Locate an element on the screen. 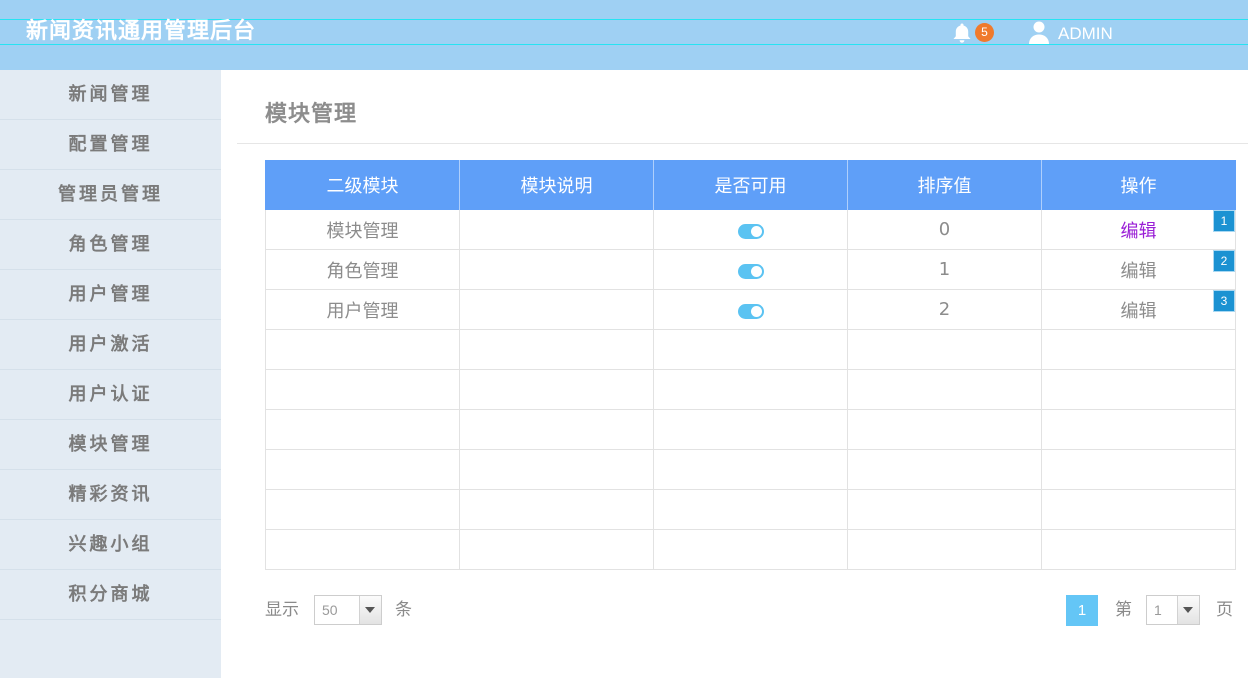 The width and height of the screenshot is (1248, 678). app-title: 新闻资讯通用管理后台 is located at coordinates (141, 31).